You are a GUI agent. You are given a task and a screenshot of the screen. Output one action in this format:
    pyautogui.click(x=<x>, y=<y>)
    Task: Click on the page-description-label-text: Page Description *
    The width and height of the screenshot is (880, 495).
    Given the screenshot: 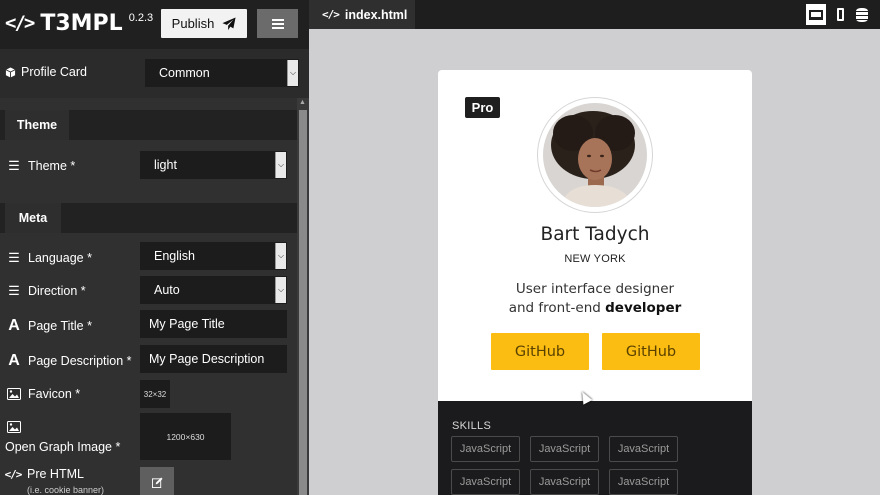 What is the action you would take?
    pyautogui.click(x=80, y=361)
    